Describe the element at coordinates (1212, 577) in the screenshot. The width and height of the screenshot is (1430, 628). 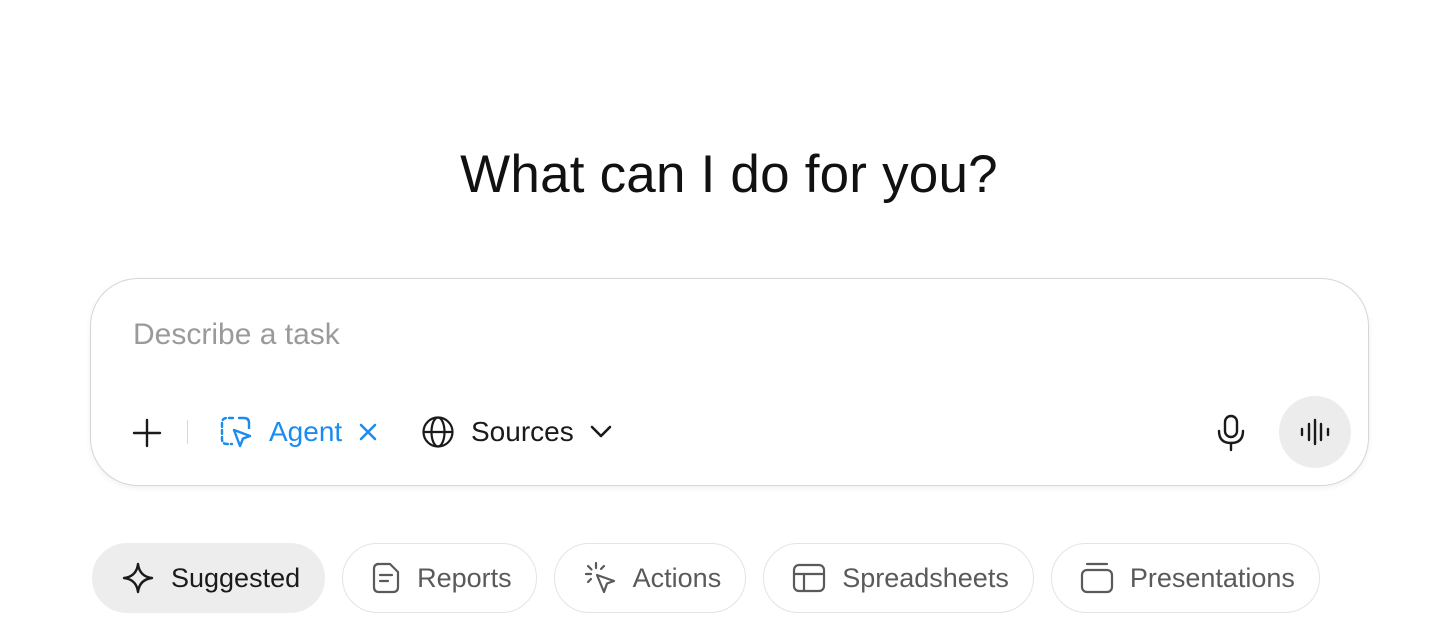
I see `tab-label: Presentations` at that location.